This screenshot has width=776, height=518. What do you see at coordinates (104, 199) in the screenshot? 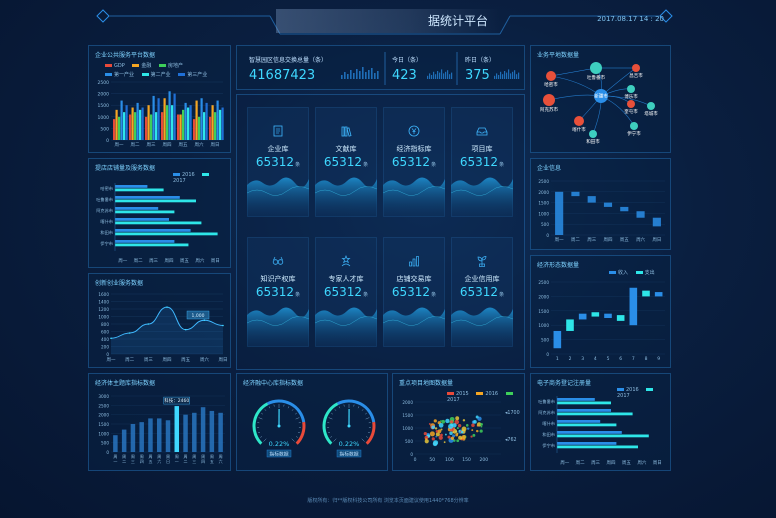
I see `tick-label: 吐鲁番市` at bounding box center [104, 199].